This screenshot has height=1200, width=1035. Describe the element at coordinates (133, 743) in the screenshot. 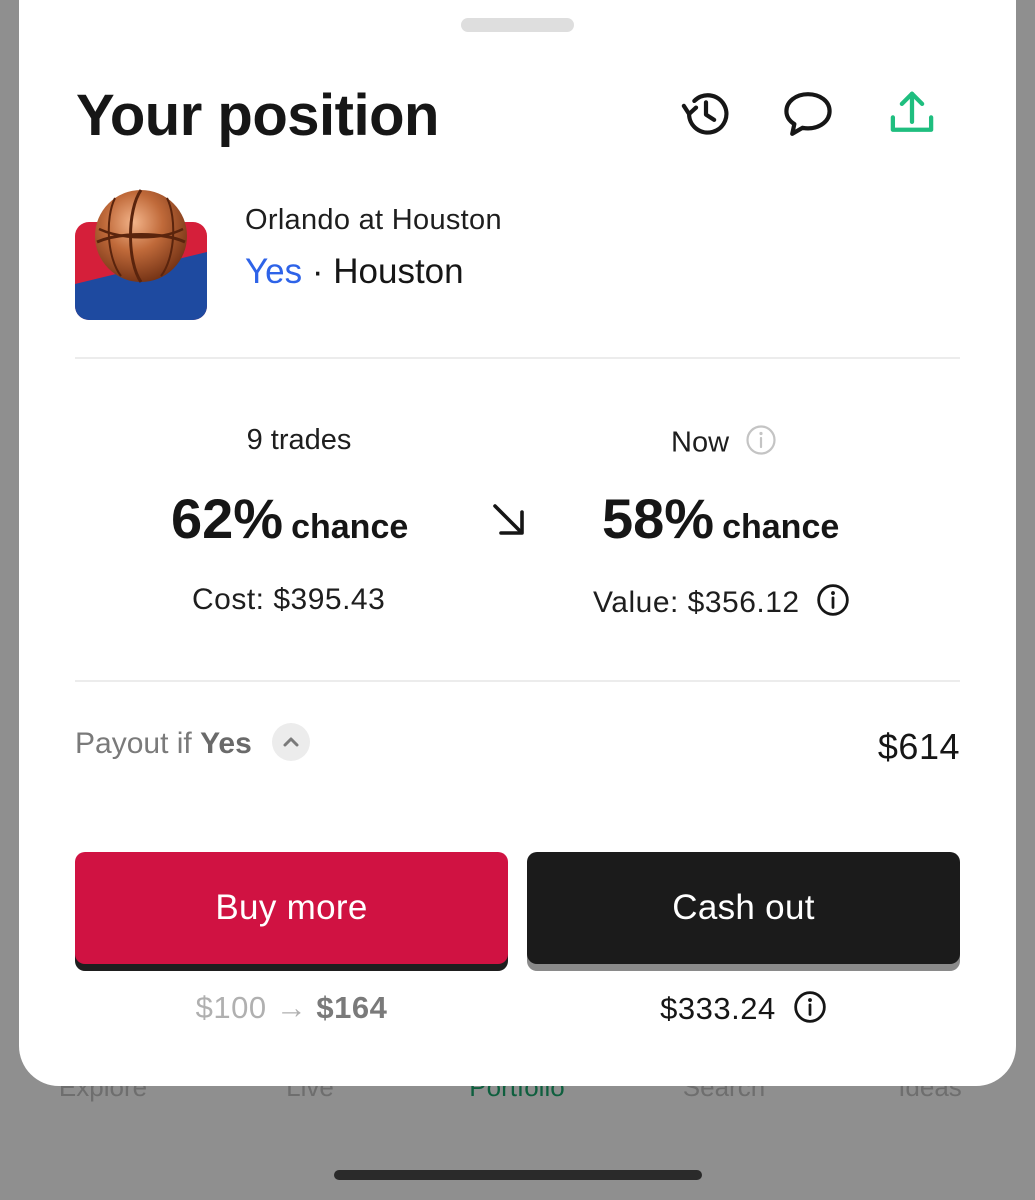

I see `payout-text: Payout if` at that location.